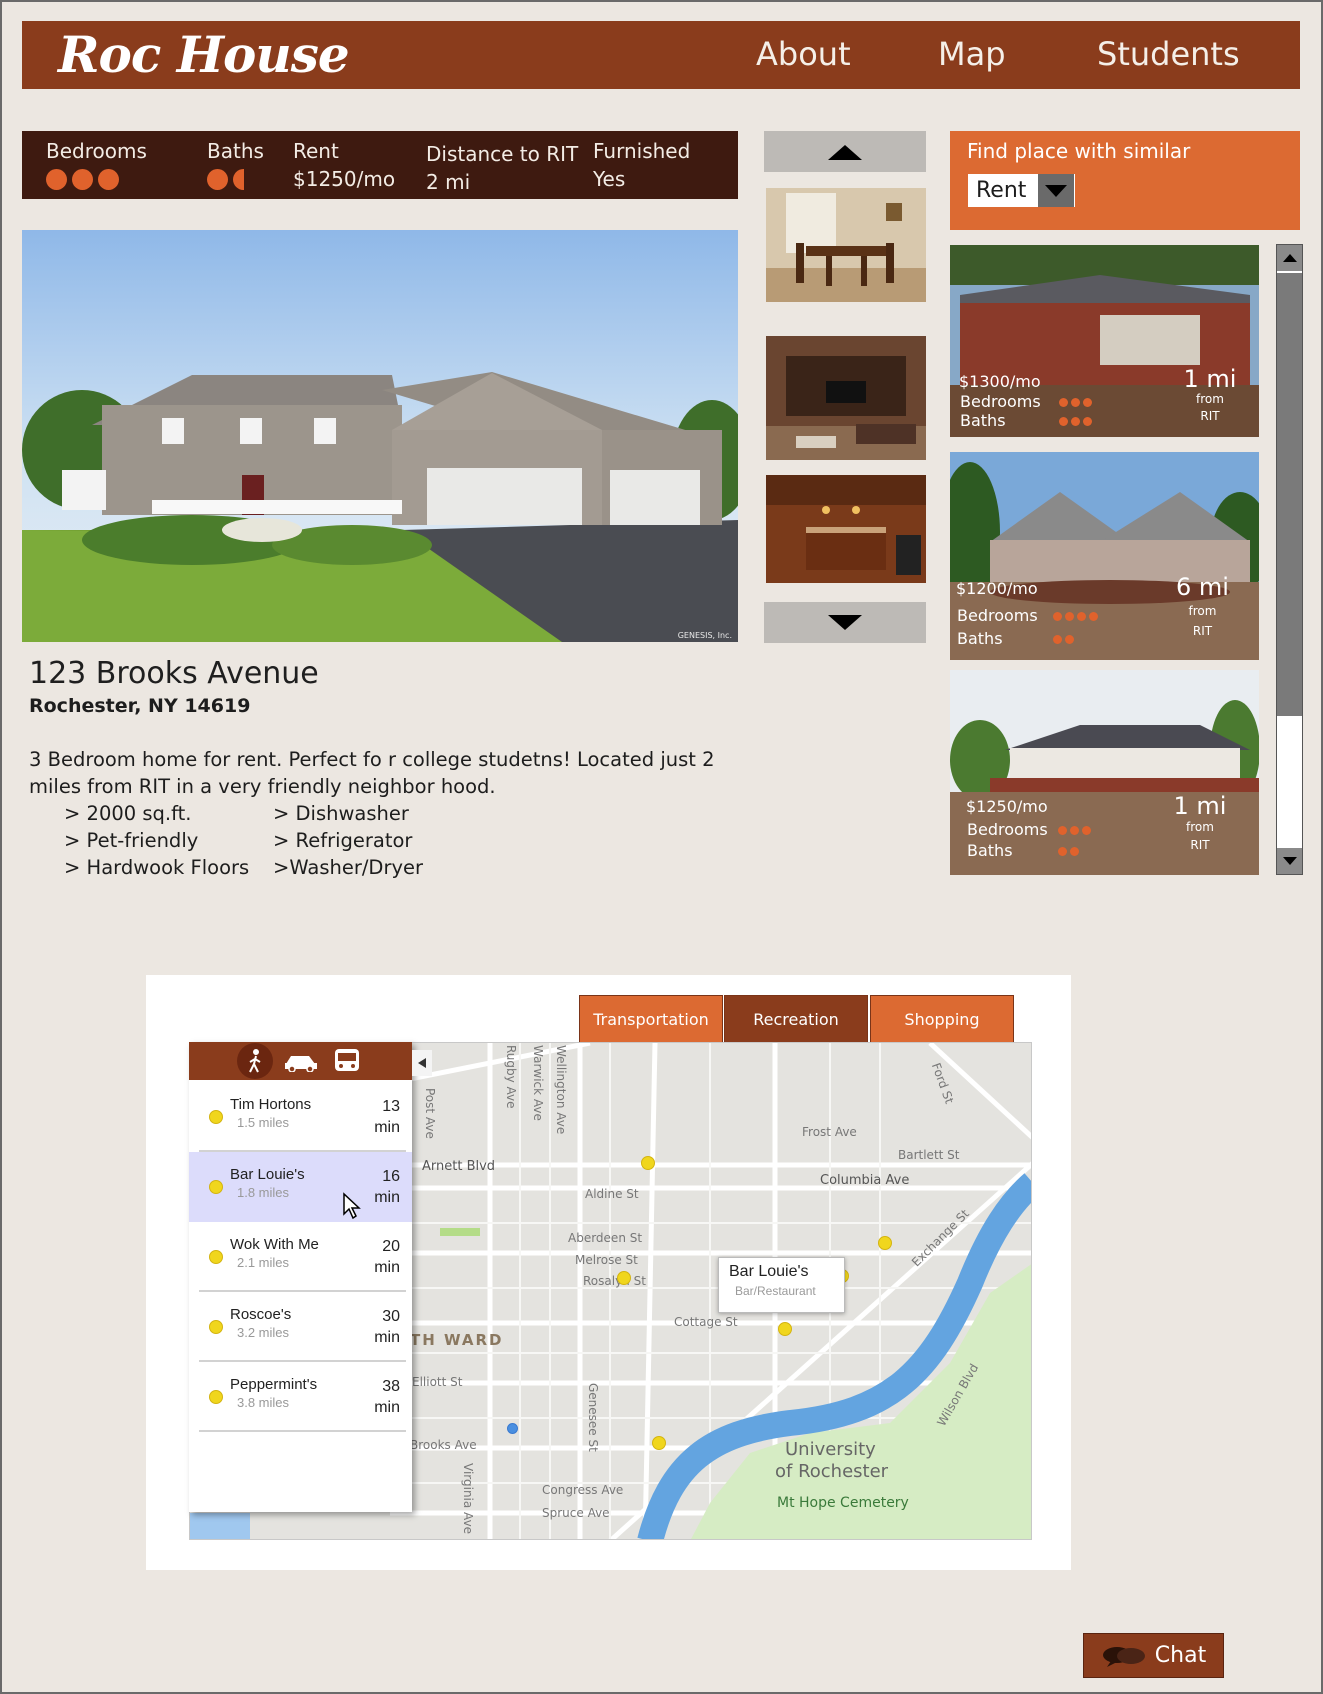 The image size is (1323, 1694). I want to click on thumbnail-dining-room, so click(846, 245).